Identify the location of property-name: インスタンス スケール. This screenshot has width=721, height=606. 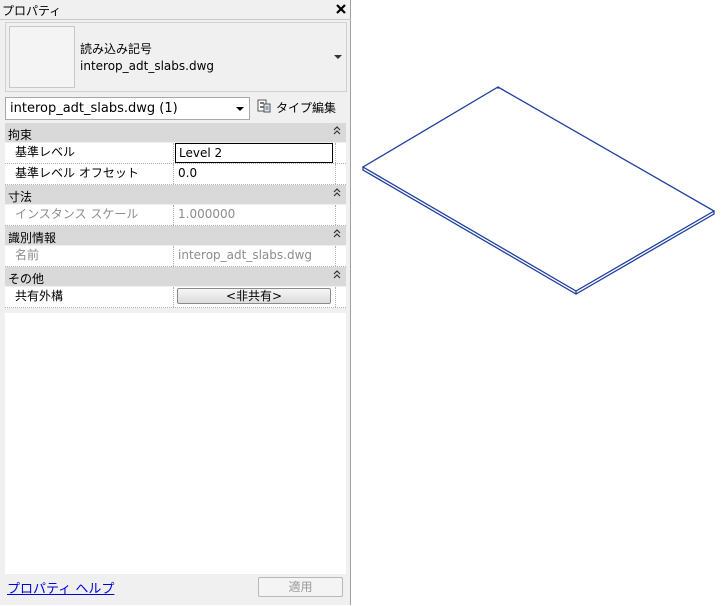
(89, 215).